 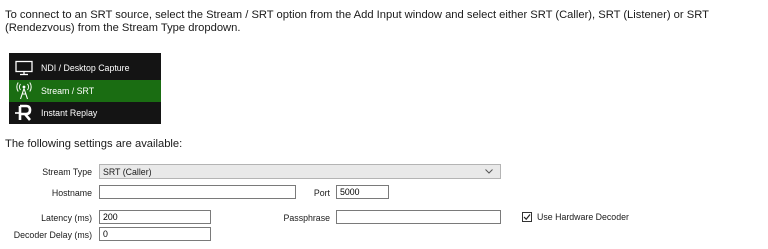 I want to click on checkmark-icon, so click(x=527, y=217).